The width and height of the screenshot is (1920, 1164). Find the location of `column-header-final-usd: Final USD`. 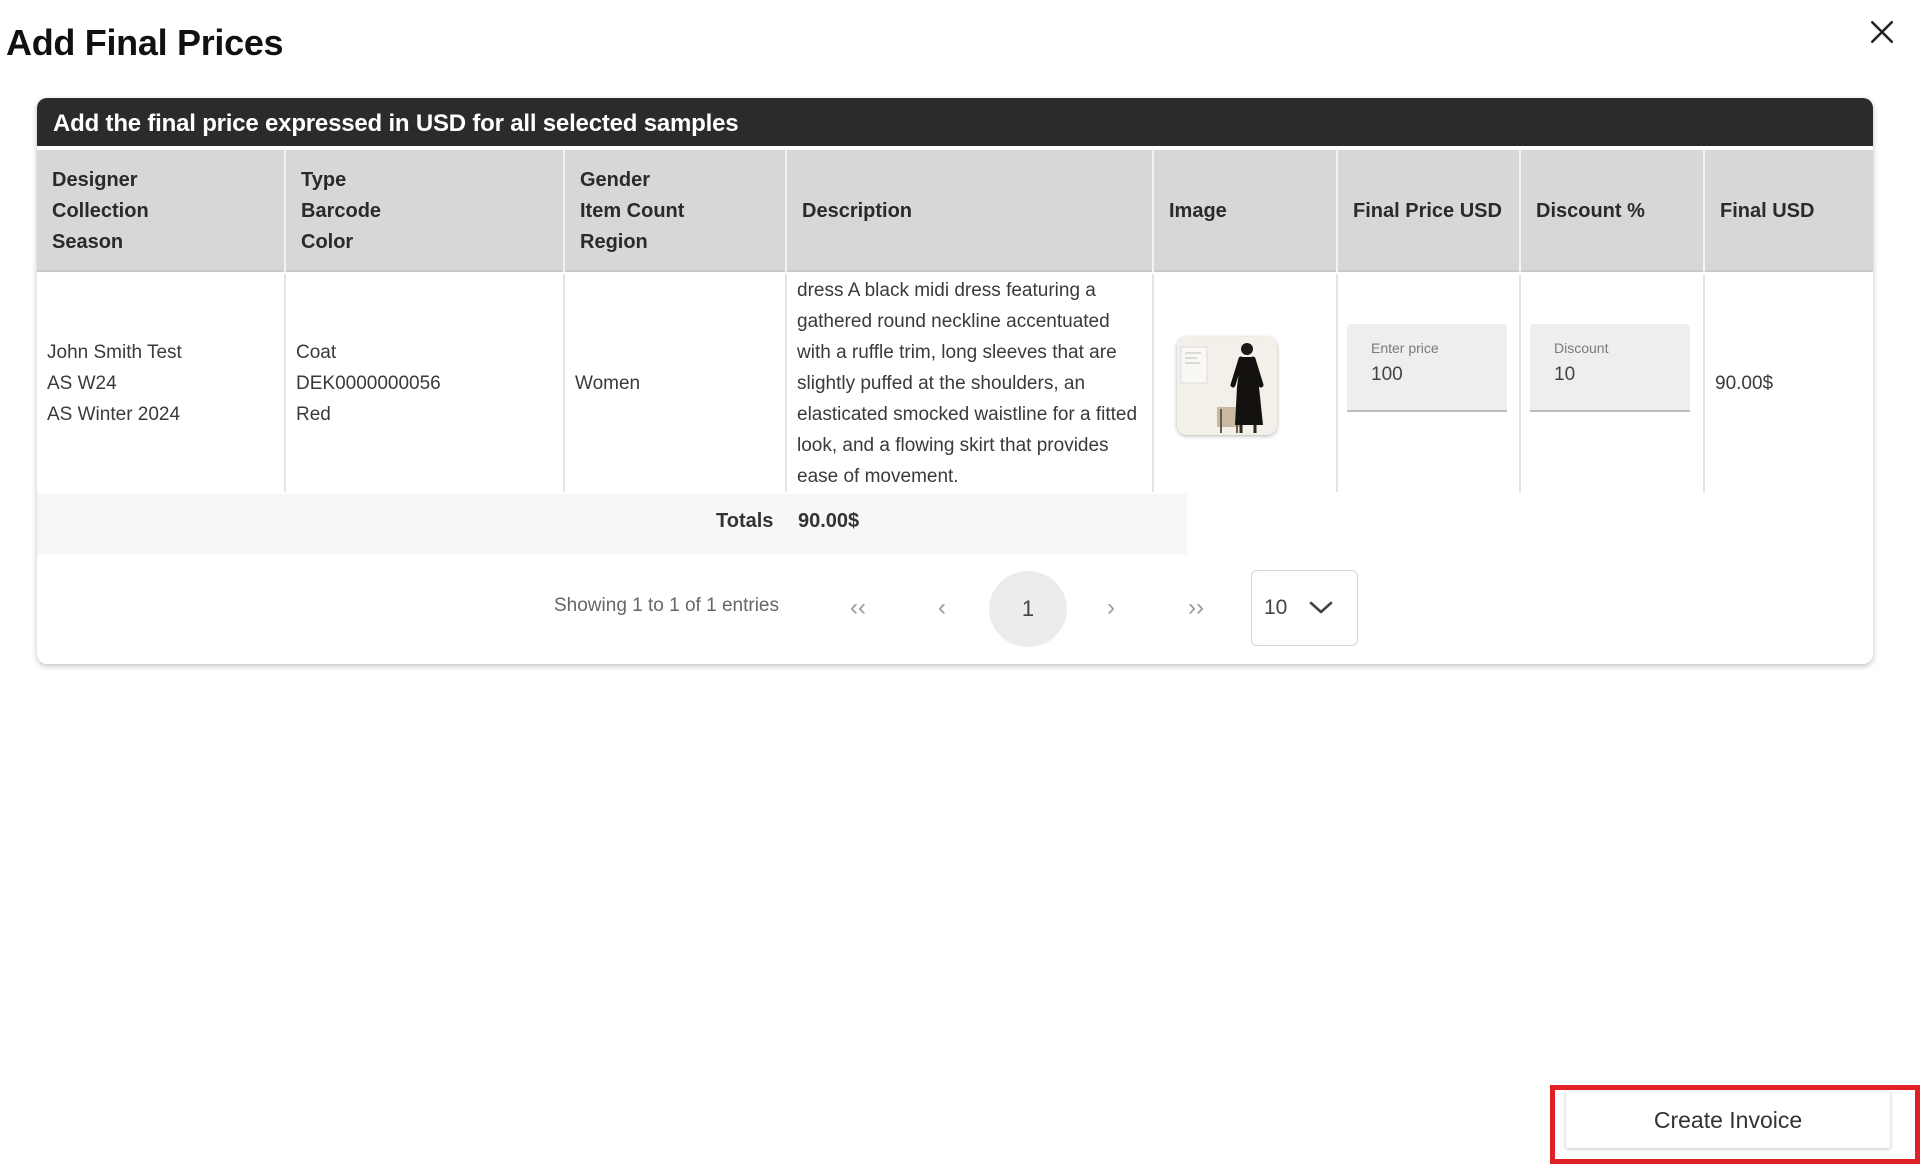

column-header-final-usd: Final USD is located at coordinates (1789, 211).